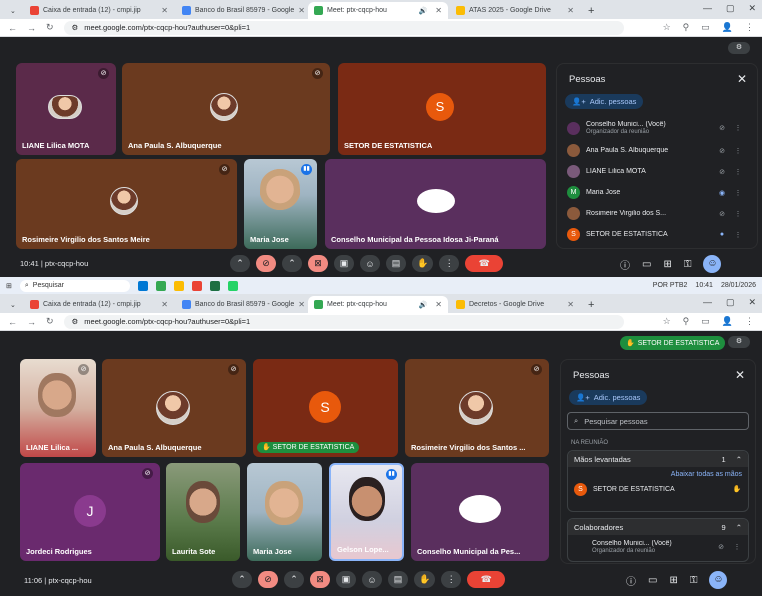 The image size is (762, 596). Describe the element at coordinates (515, 304) in the screenshot. I see `tab-drive: Decretos - Google Drive ✕` at that location.